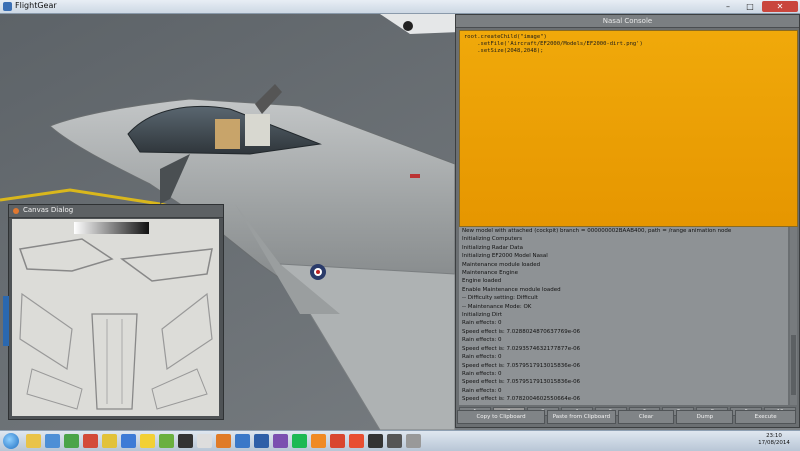 The width and height of the screenshot is (800, 451). What do you see at coordinates (66, 255) in the screenshot?
I see `uv-aircraft-side` at bounding box center [66, 255].